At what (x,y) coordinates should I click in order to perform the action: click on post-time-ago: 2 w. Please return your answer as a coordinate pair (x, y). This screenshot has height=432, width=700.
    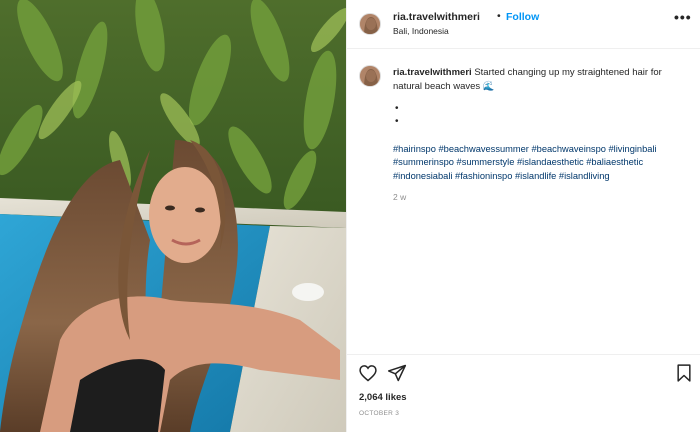
    Looking at the image, I should click on (400, 197).